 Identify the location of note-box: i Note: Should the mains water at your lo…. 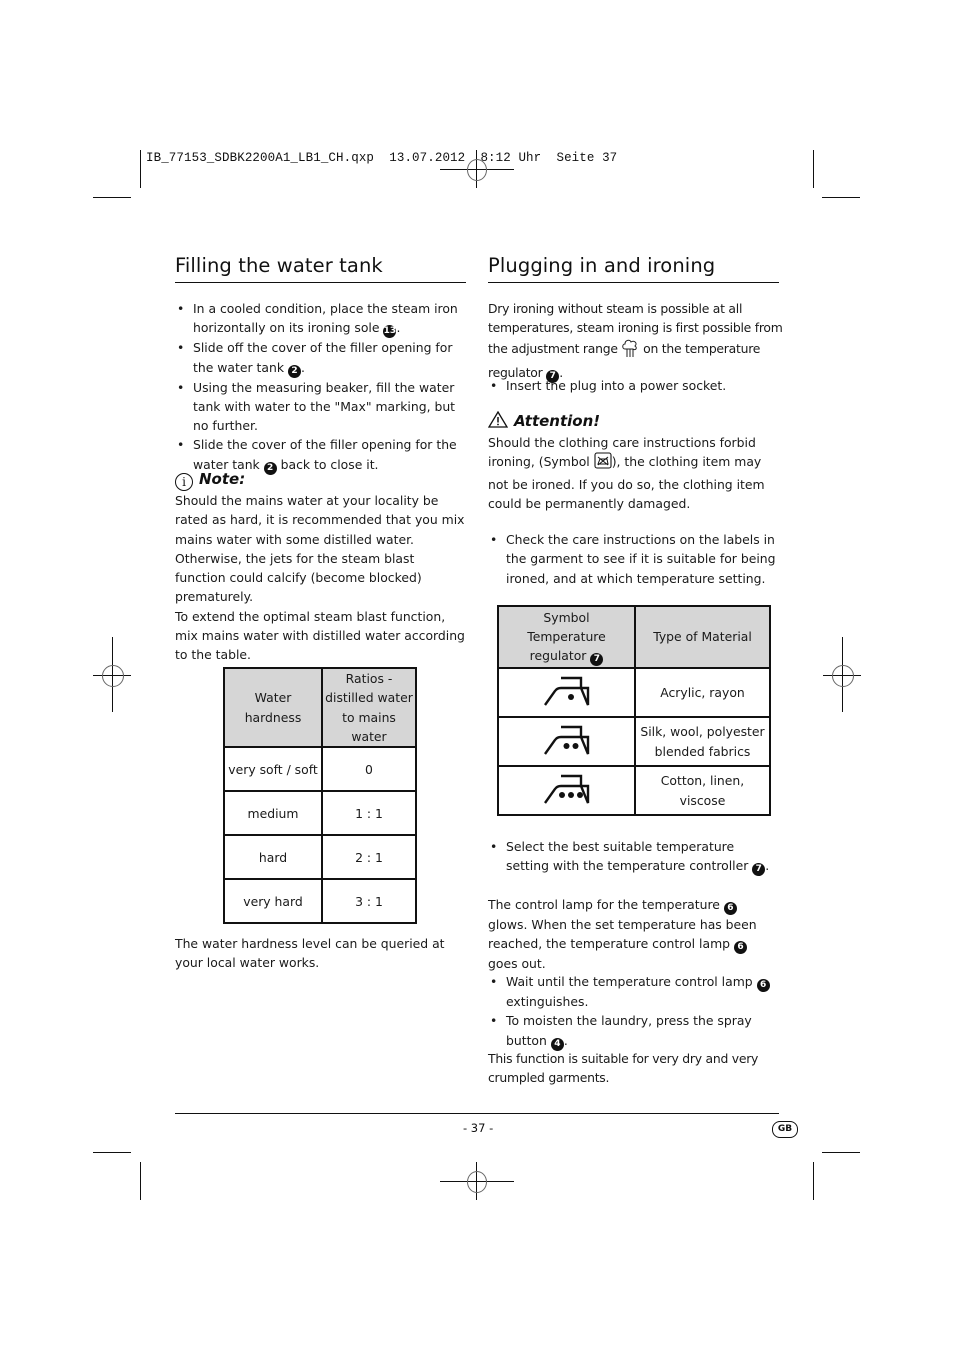
(321, 567).